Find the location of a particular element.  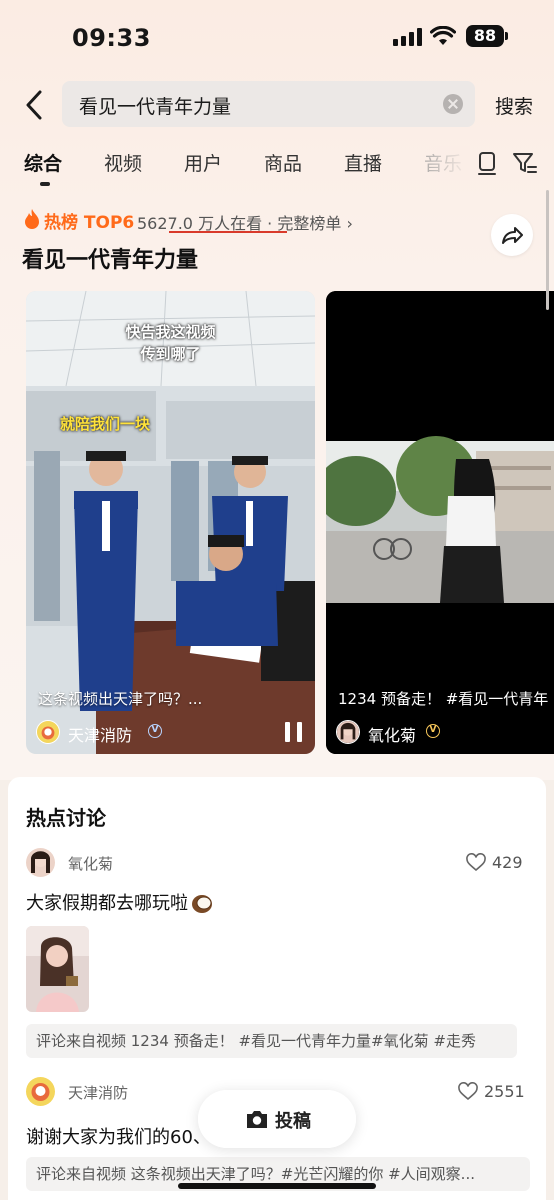

like-button: 2551 is located at coordinates (493, 1092).